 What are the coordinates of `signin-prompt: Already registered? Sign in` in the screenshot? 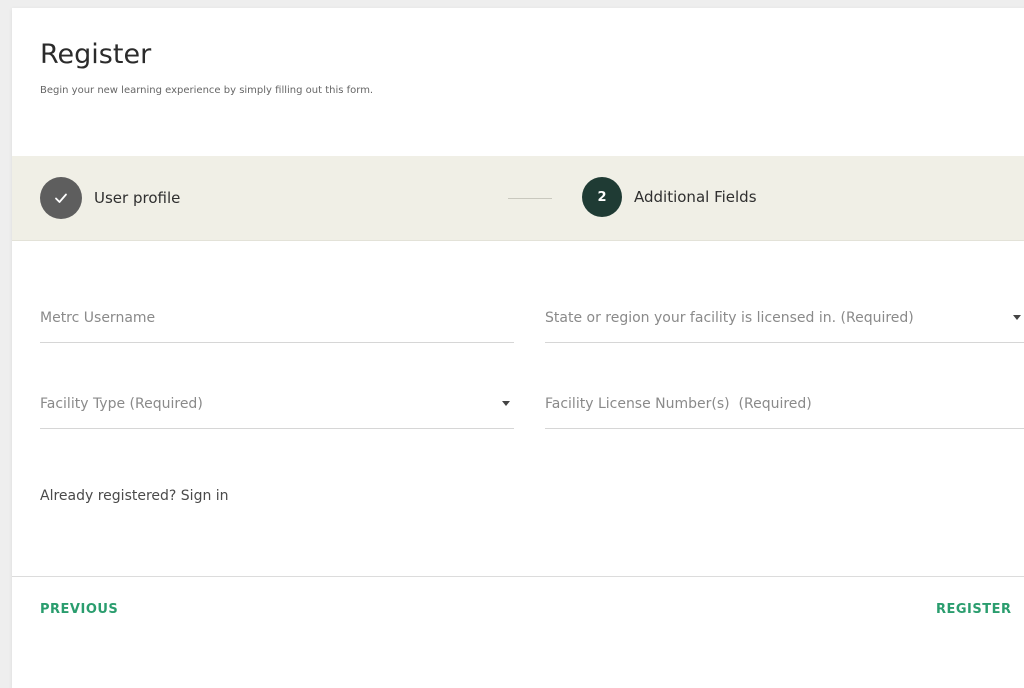 It's located at (134, 496).